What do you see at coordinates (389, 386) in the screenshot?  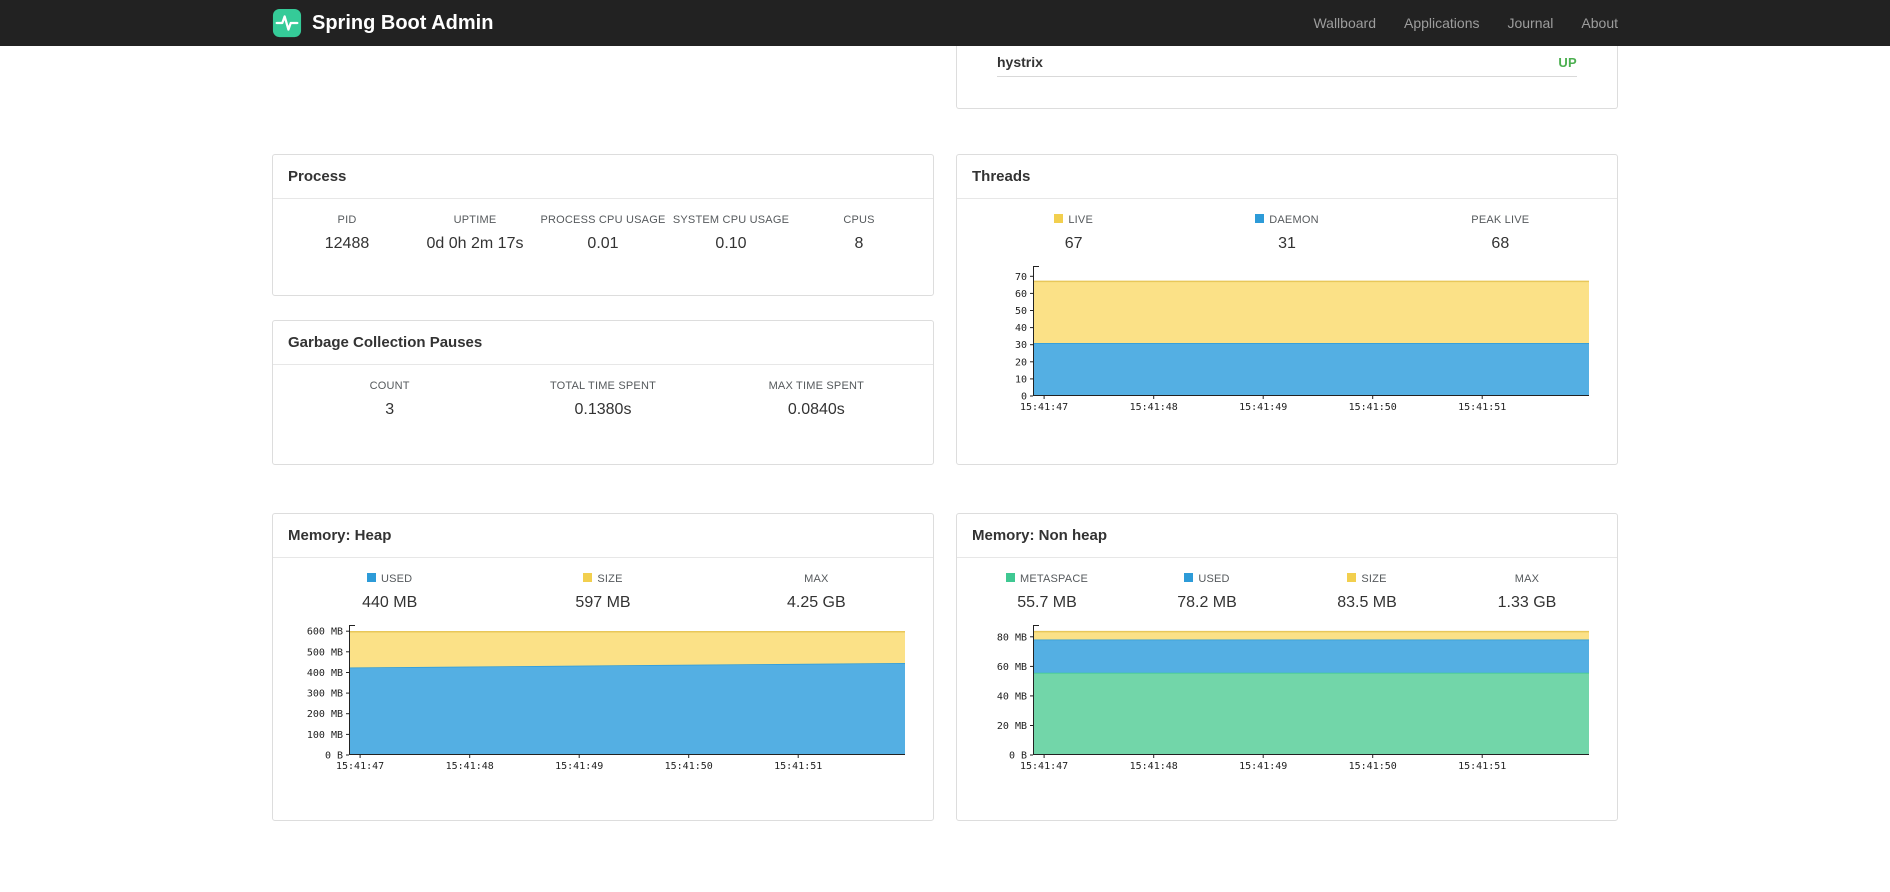 I see `metric-label: COUNT` at bounding box center [389, 386].